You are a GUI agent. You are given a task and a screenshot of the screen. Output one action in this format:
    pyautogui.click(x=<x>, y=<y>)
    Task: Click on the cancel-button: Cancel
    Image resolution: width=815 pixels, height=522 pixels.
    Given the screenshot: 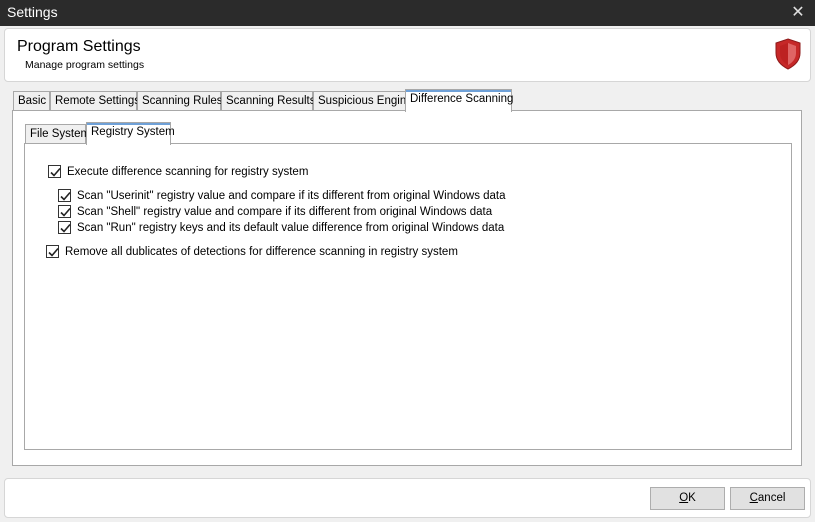 What is the action you would take?
    pyautogui.click(x=767, y=498)
    